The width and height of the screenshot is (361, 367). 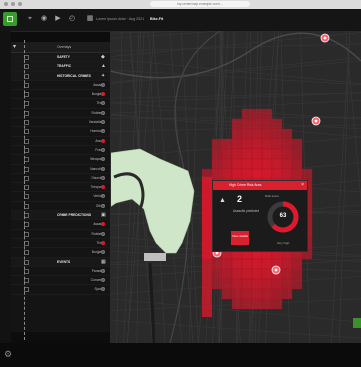 What do you see at coordinates (44, 19) in the screenshot?
I see `layers-icon: ◉` at bounding box center [44, 19].